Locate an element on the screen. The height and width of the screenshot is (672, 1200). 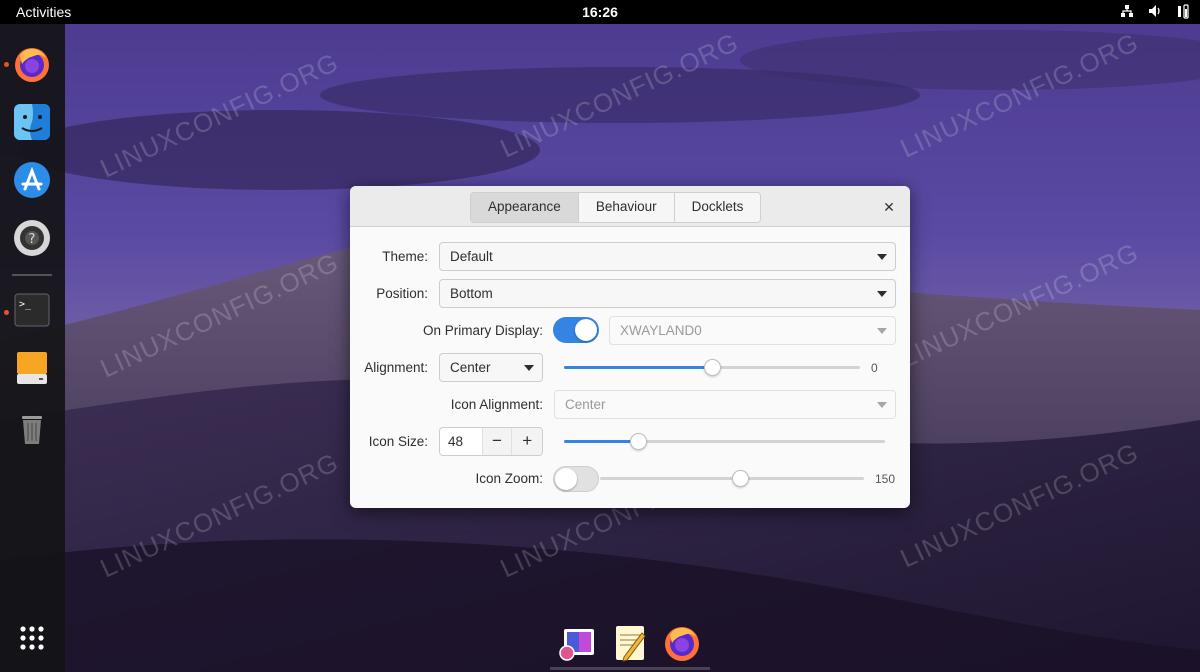
tab-bar: Appearance Behaviour Docklets is located at coordinates (616, 207).